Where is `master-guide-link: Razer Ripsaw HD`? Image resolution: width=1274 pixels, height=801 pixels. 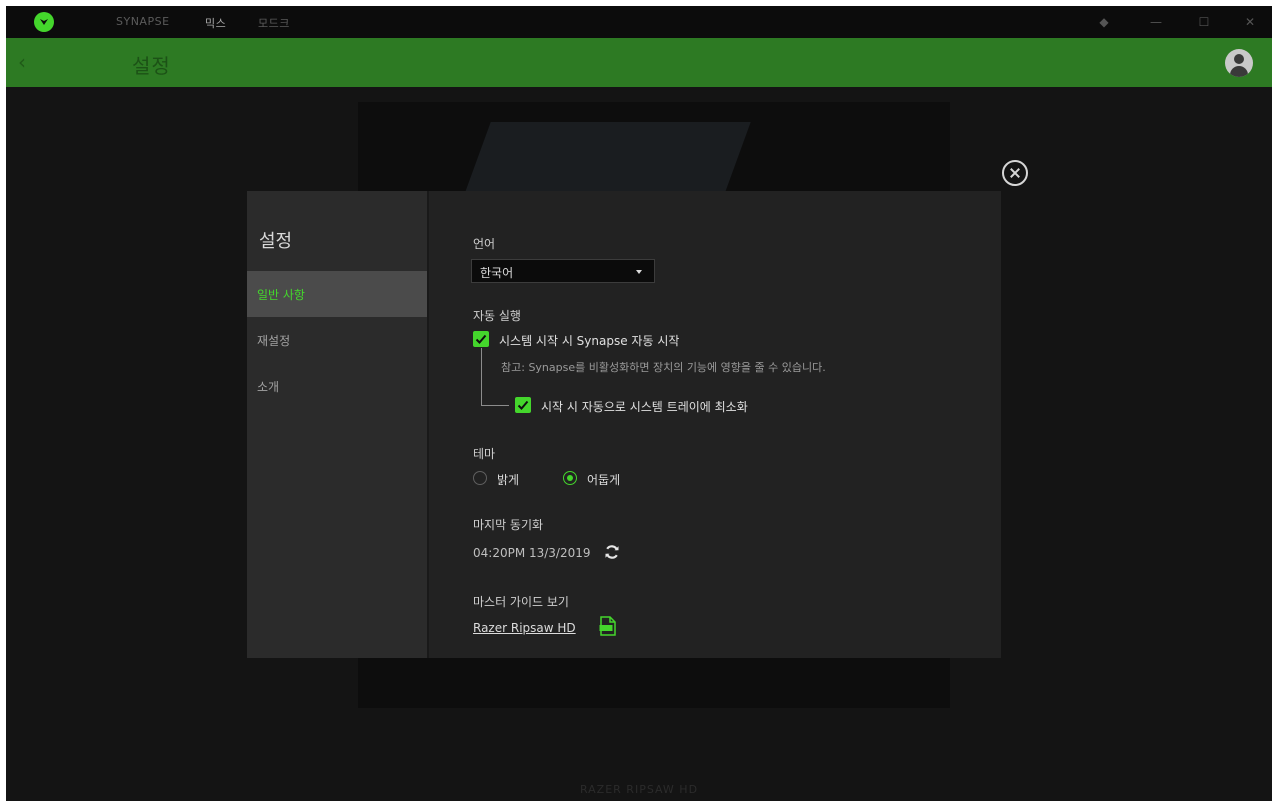
master-guide-link: Razer Ripsaw HD is located at coordinates (524, 628).